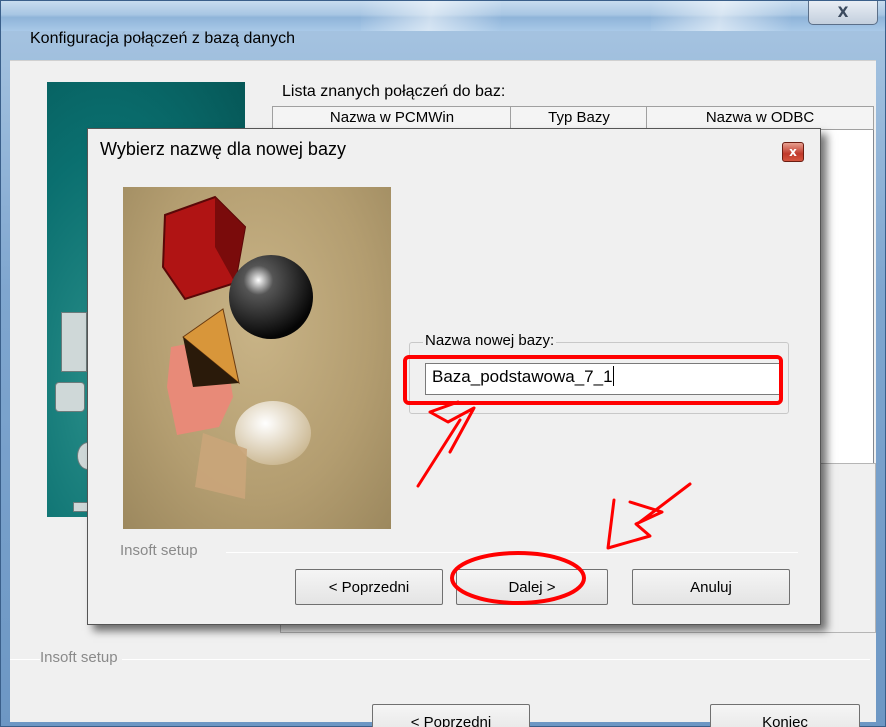 The height and width of the screenshot is (727, 886). What do you see at coordinates (369, 587) in the screenshot?
I see `dialog-prev-button: < Poprzedni` at bounding box center [369, 587].